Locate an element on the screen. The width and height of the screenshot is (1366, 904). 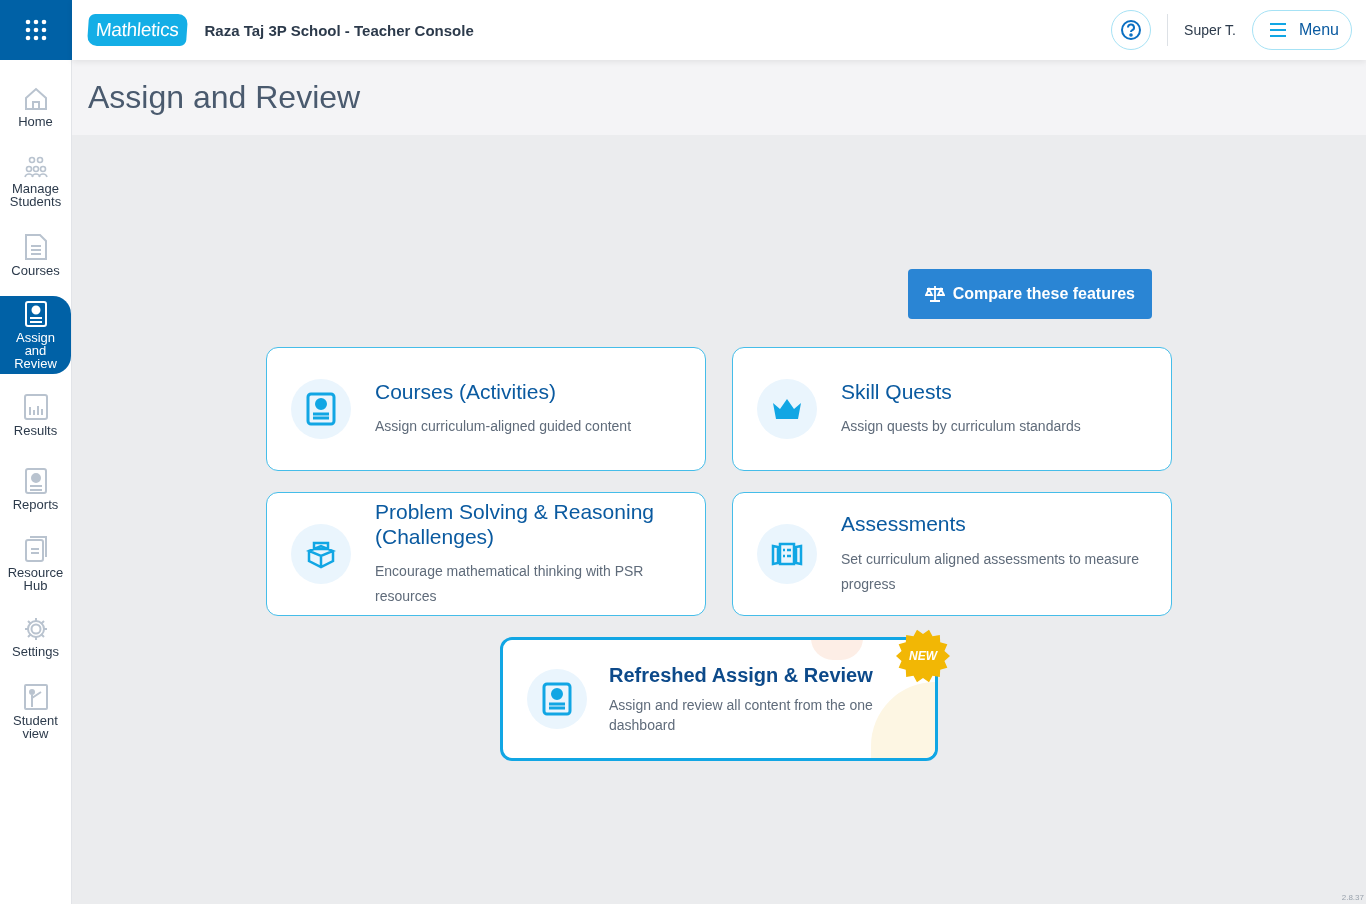
teacher-board-icon is located at coordinates (35, 696).